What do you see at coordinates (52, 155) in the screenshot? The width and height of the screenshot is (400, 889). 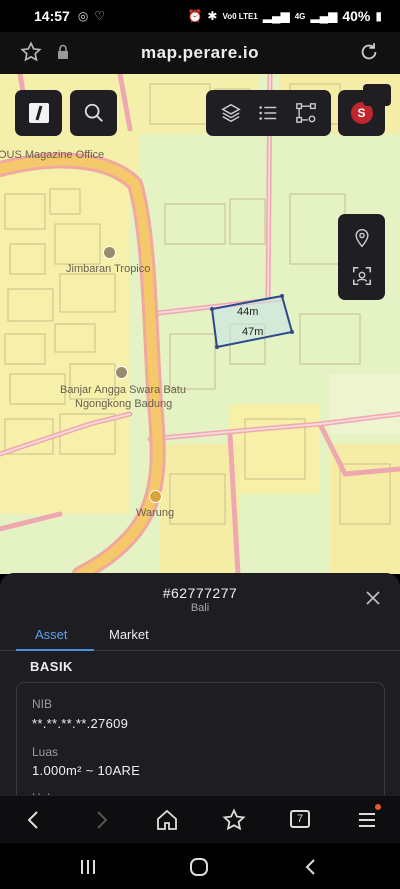 I see `map-label-magazine-office: OUS Magazine Office` at bounding box center [52, 155].